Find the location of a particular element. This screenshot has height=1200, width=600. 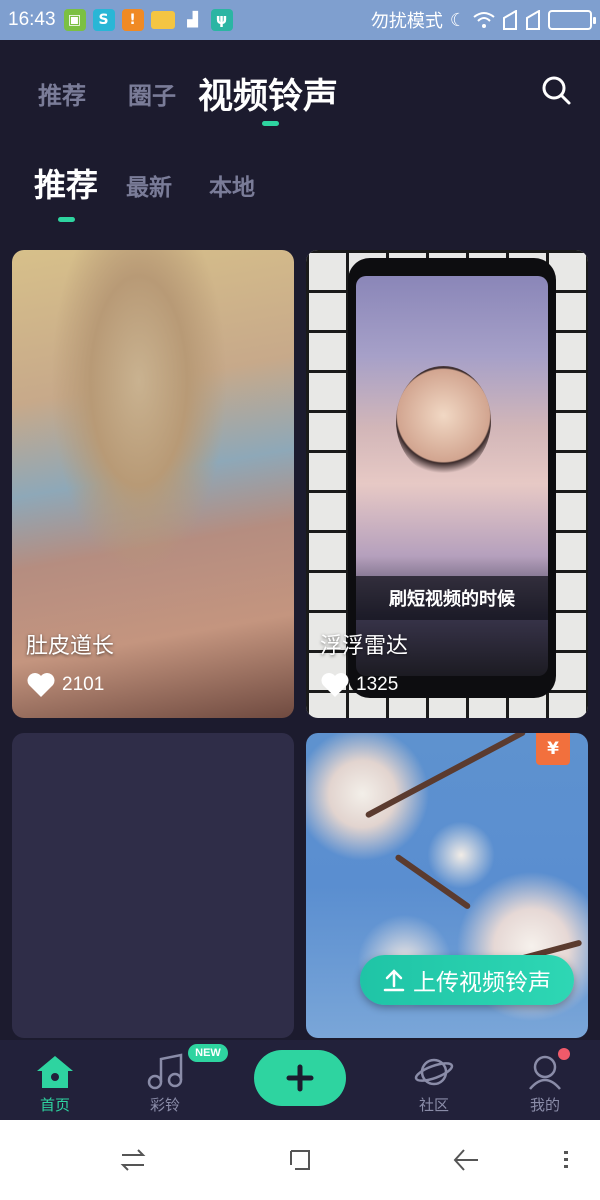

card-title: 浮浮雷达 is located at coordinates (364, 646).